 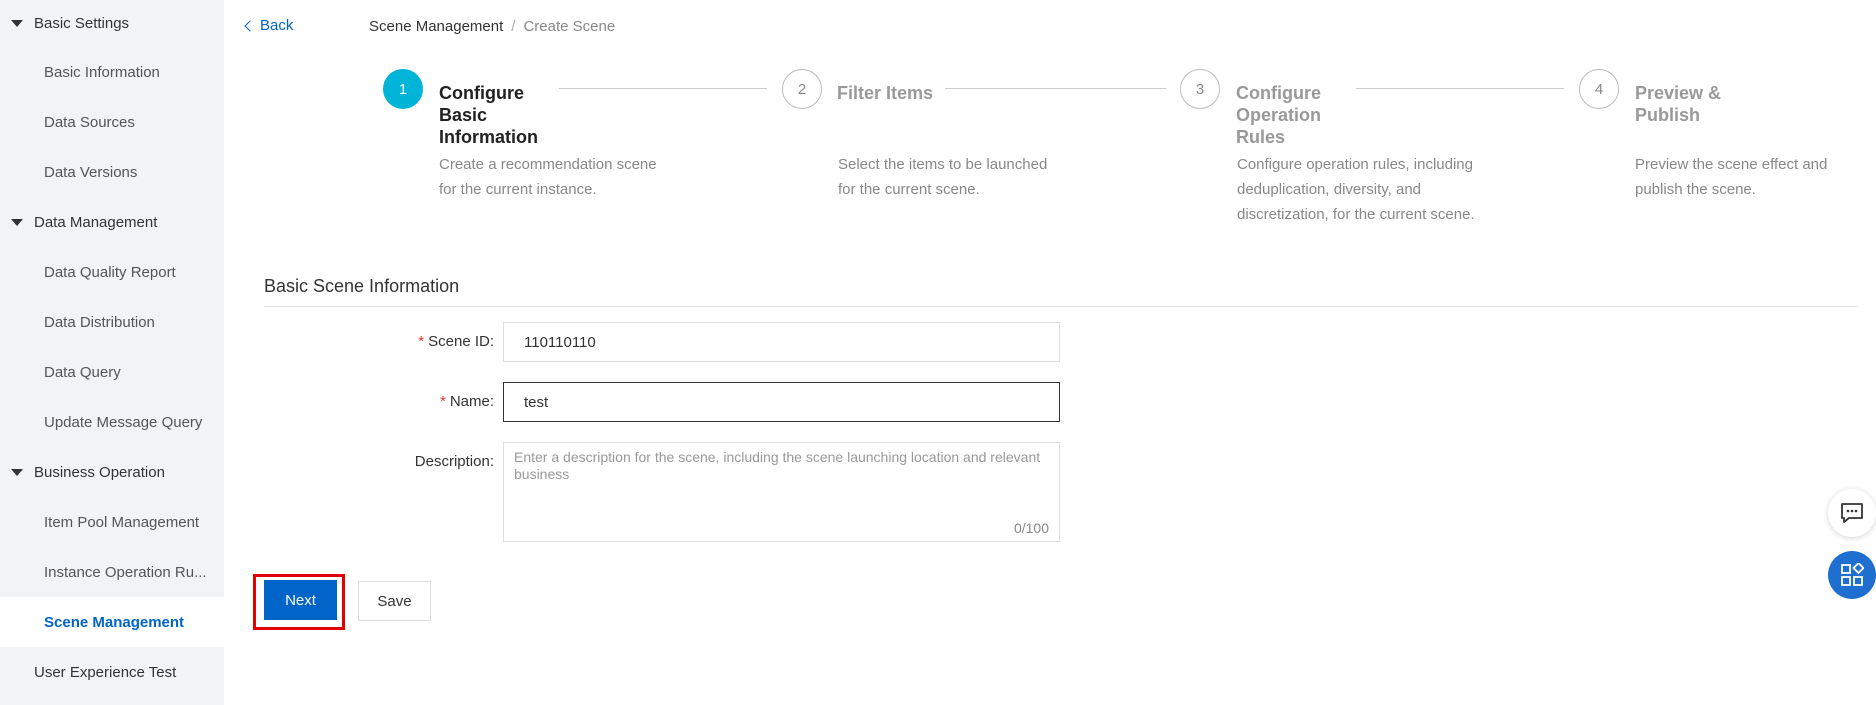 What do you see at coordinates (885, 93) in the screenshot?
I see `step-2-title: Filter Items` at bounding box center [885, 93].